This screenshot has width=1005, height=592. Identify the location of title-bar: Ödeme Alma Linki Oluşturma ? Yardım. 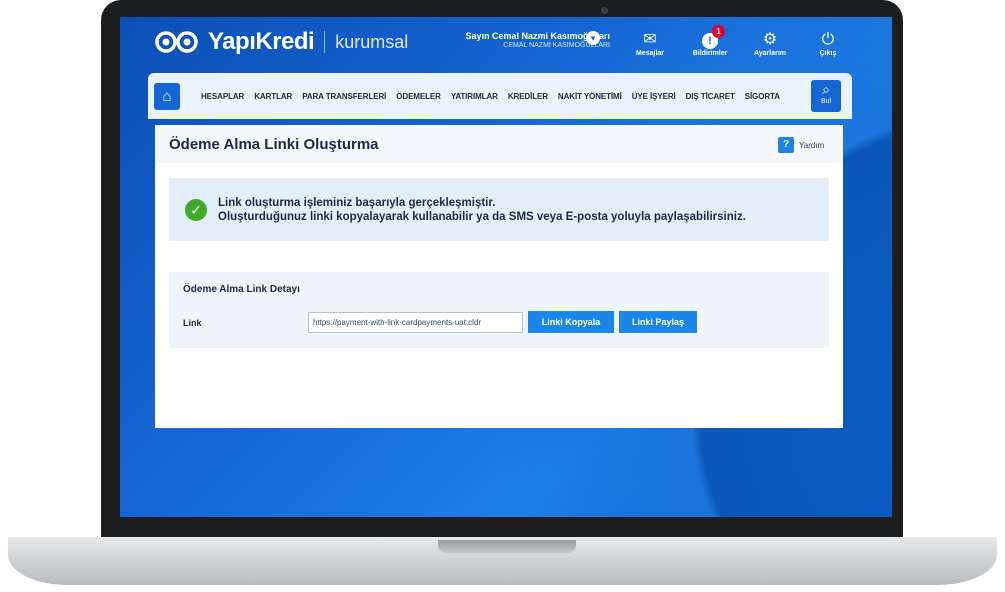
(499, 144).